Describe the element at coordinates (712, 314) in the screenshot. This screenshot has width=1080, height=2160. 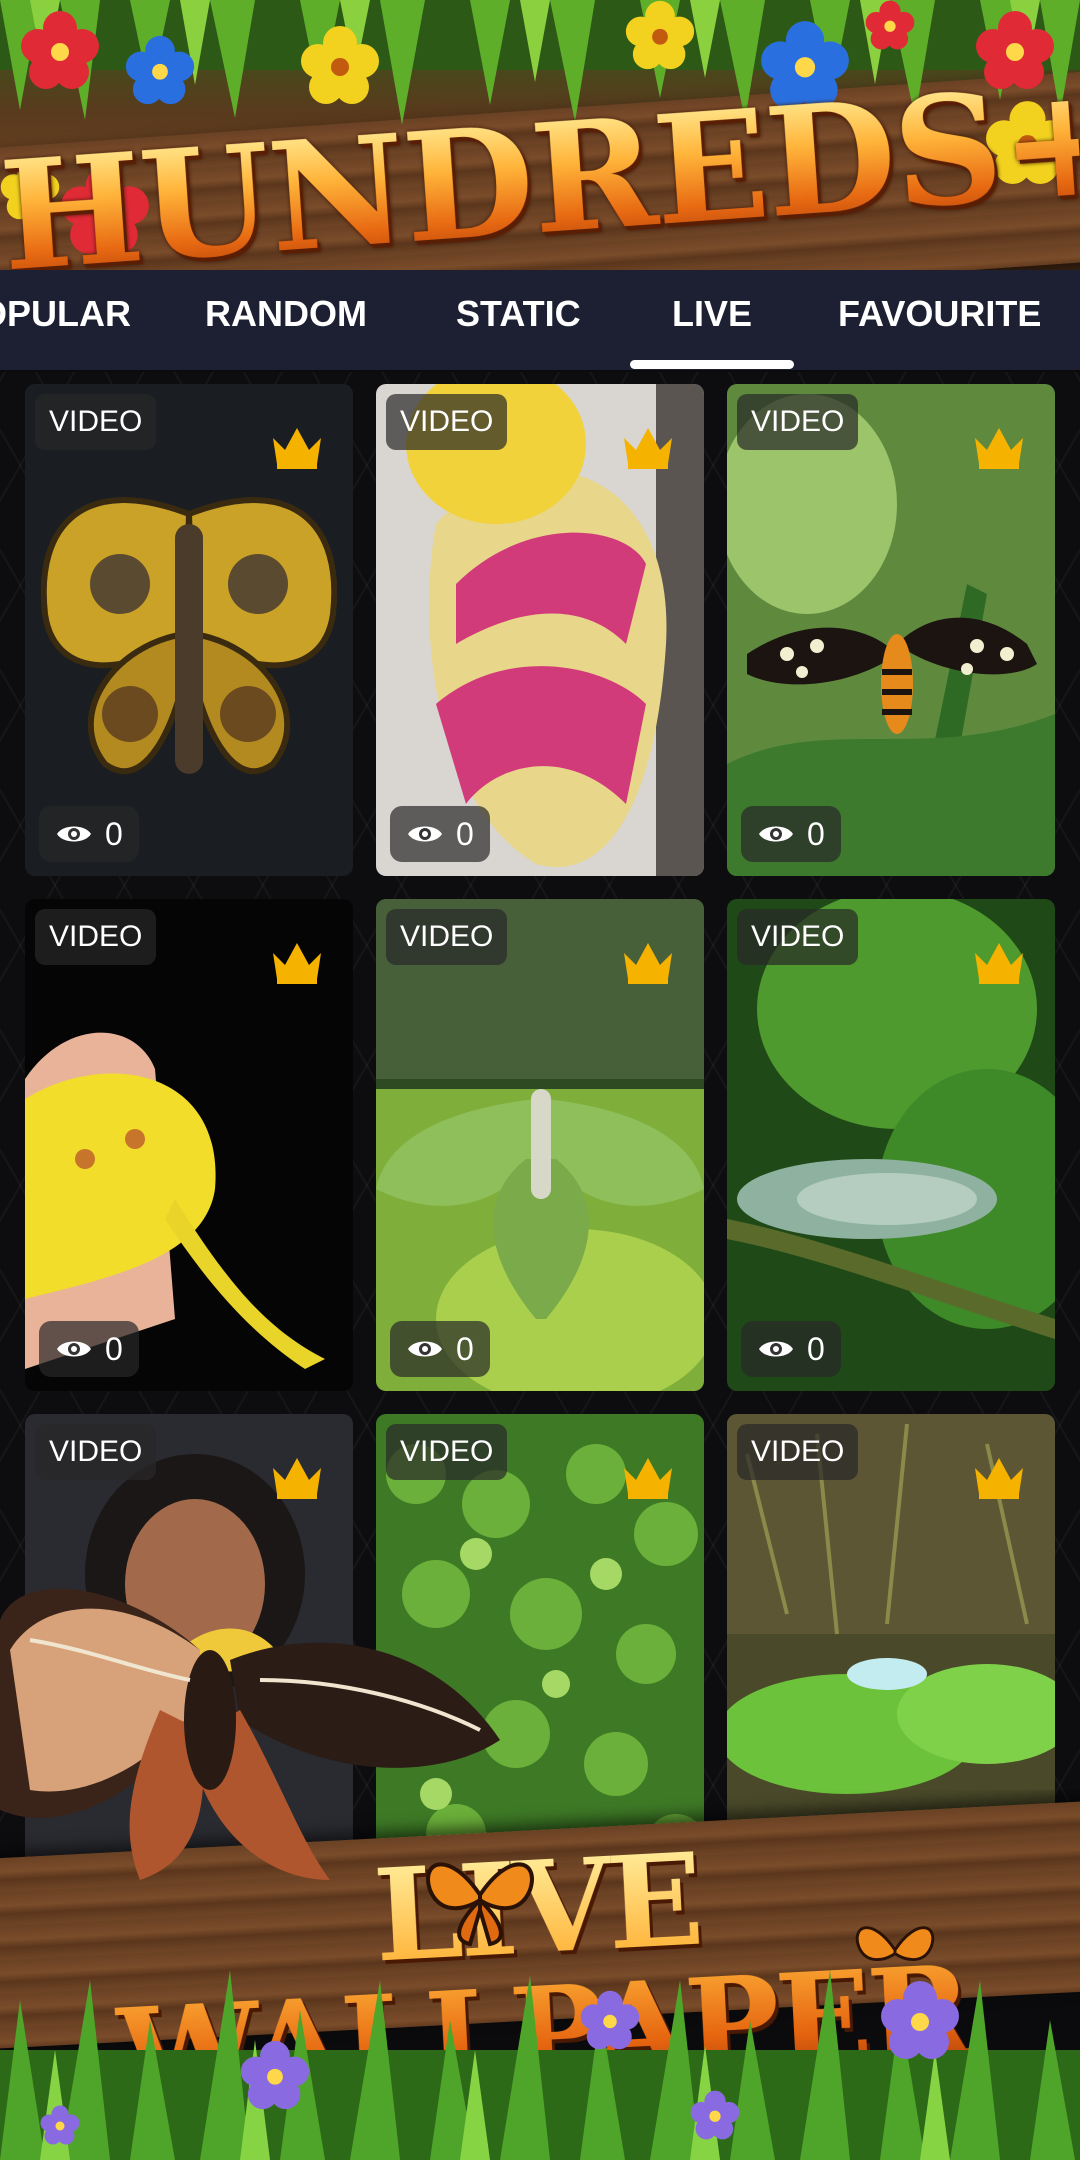
I see `tab-live: LIVE` at that location.